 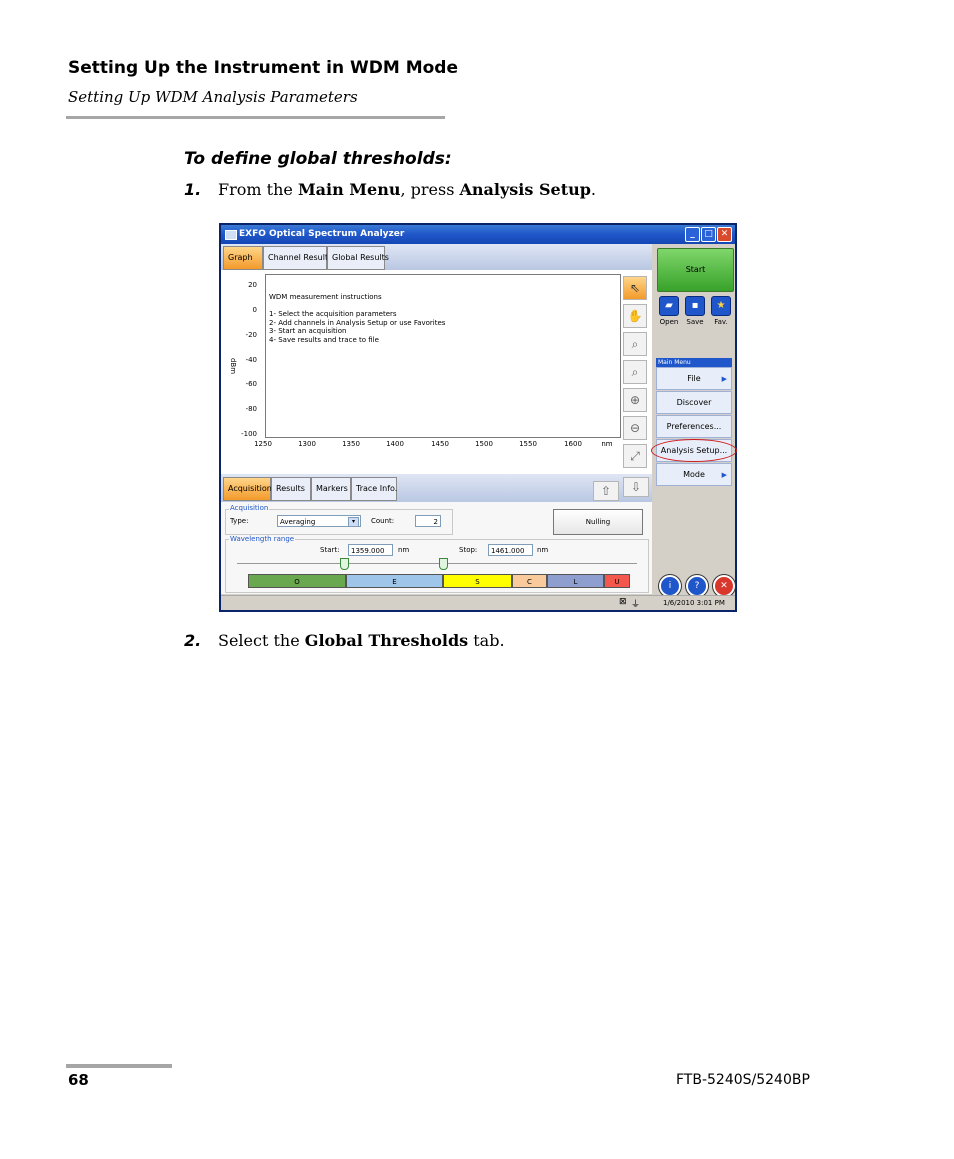 What do you see at coordinates (635, 428) in the screenshot?
I see `zoom-out-icon: ⊖` at bounding box center [635, 428].